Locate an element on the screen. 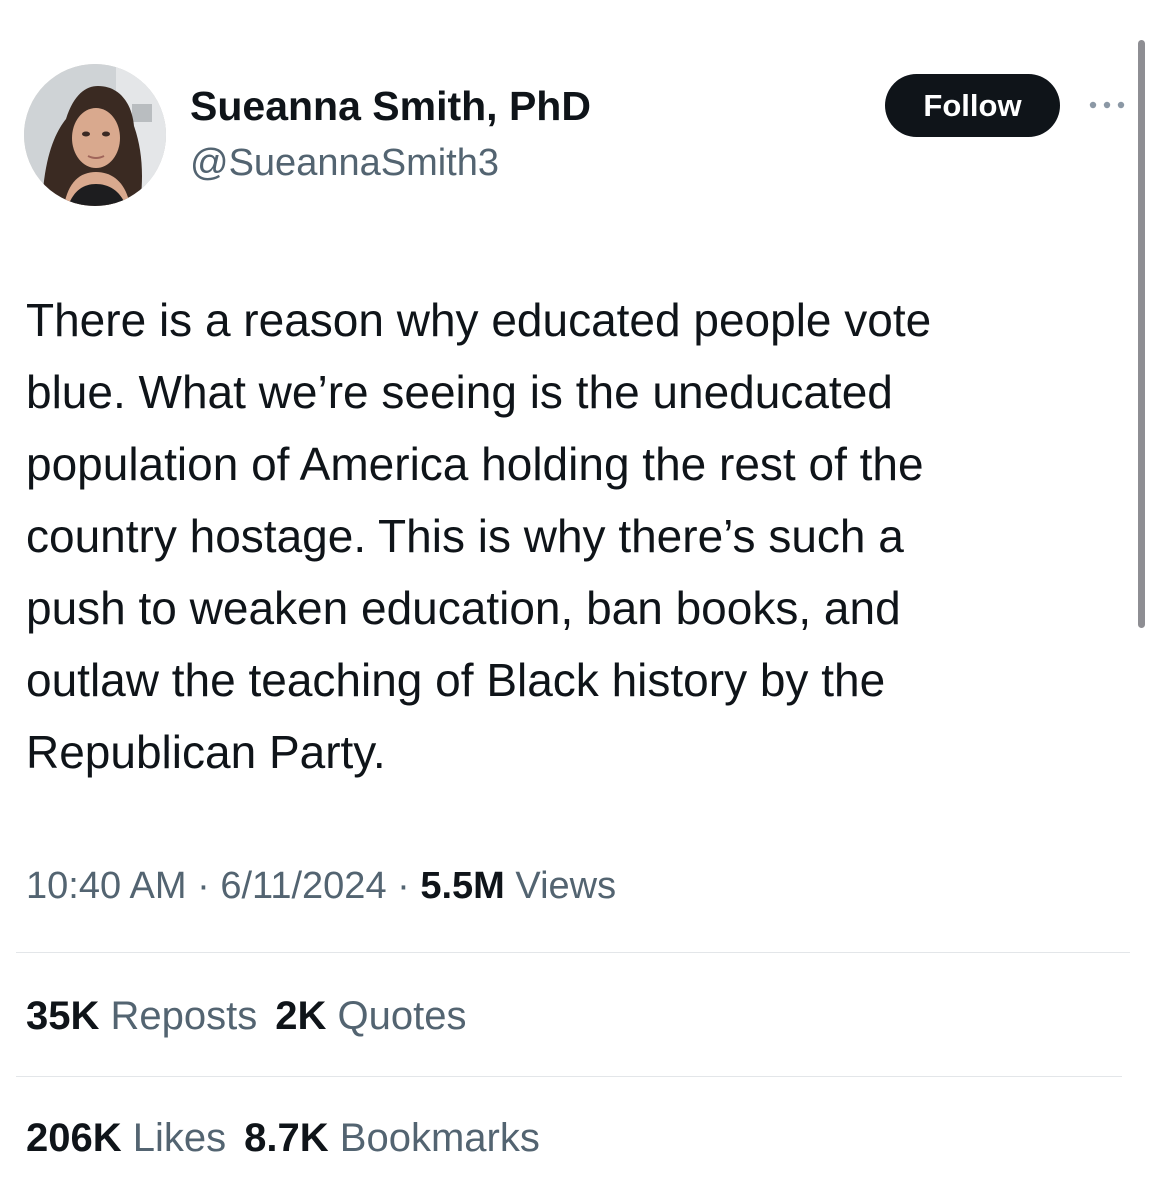 This screenshot has width=1154, height=1200. avatar is located at coordinates (95, 135).